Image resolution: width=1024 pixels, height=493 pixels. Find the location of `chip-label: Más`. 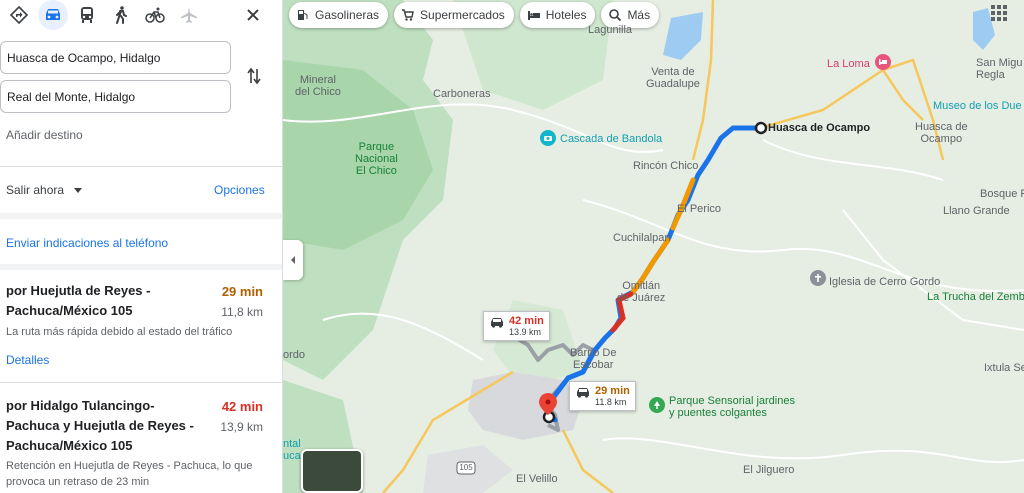

chip-label: Más is located at coordinates (639, 15).